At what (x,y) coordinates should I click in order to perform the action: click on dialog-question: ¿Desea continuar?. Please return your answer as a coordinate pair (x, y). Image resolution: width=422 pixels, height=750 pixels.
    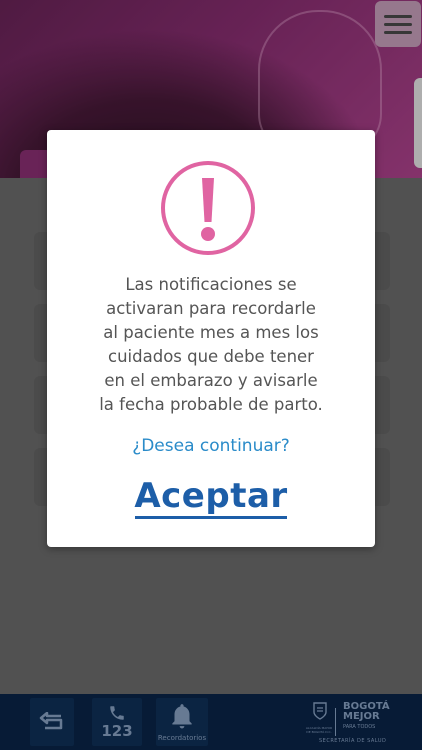
    Looking at the image, I should click on (211, 446).